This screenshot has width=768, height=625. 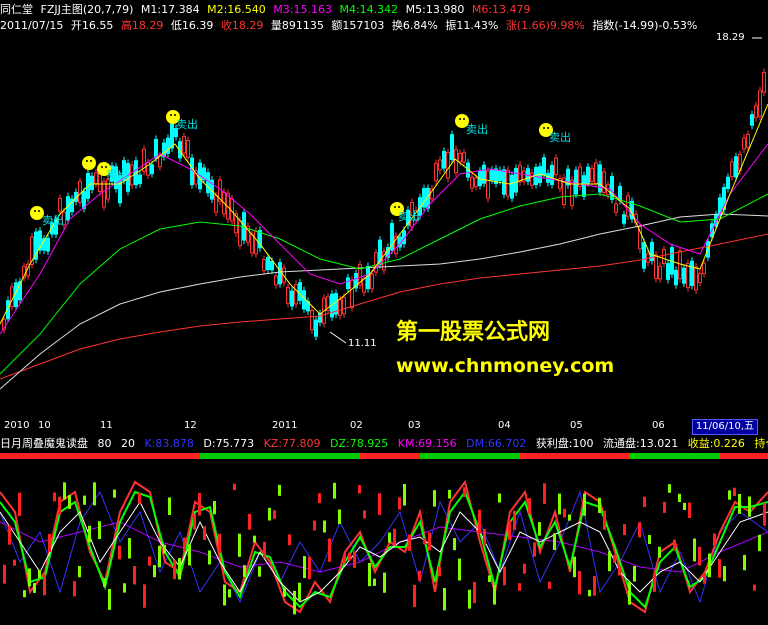 What do you see at coordinates (285, 425) in the screenshot?
I see `axis-tick: 2011` at bounding box center [285, 425].